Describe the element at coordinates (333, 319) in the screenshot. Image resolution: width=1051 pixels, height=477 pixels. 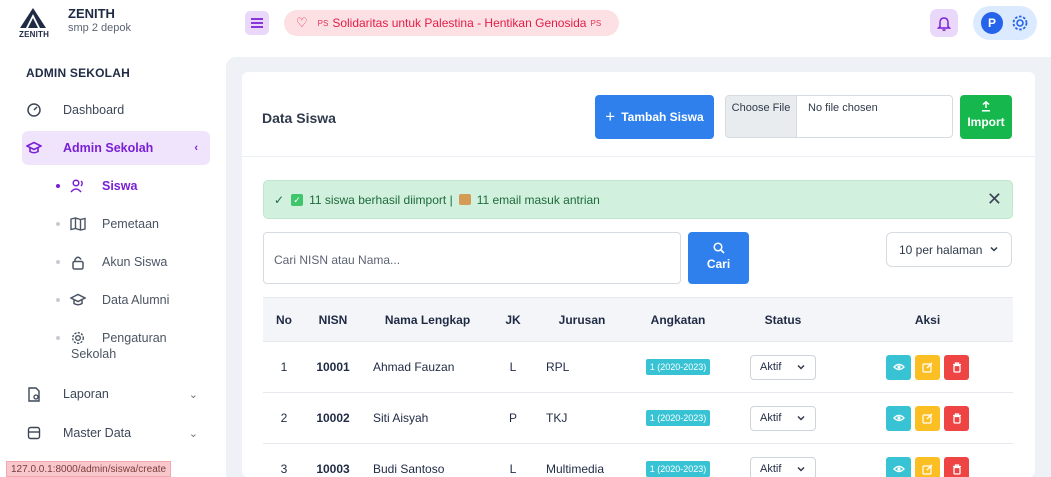
I see `col-nisn: NISN` at that location.